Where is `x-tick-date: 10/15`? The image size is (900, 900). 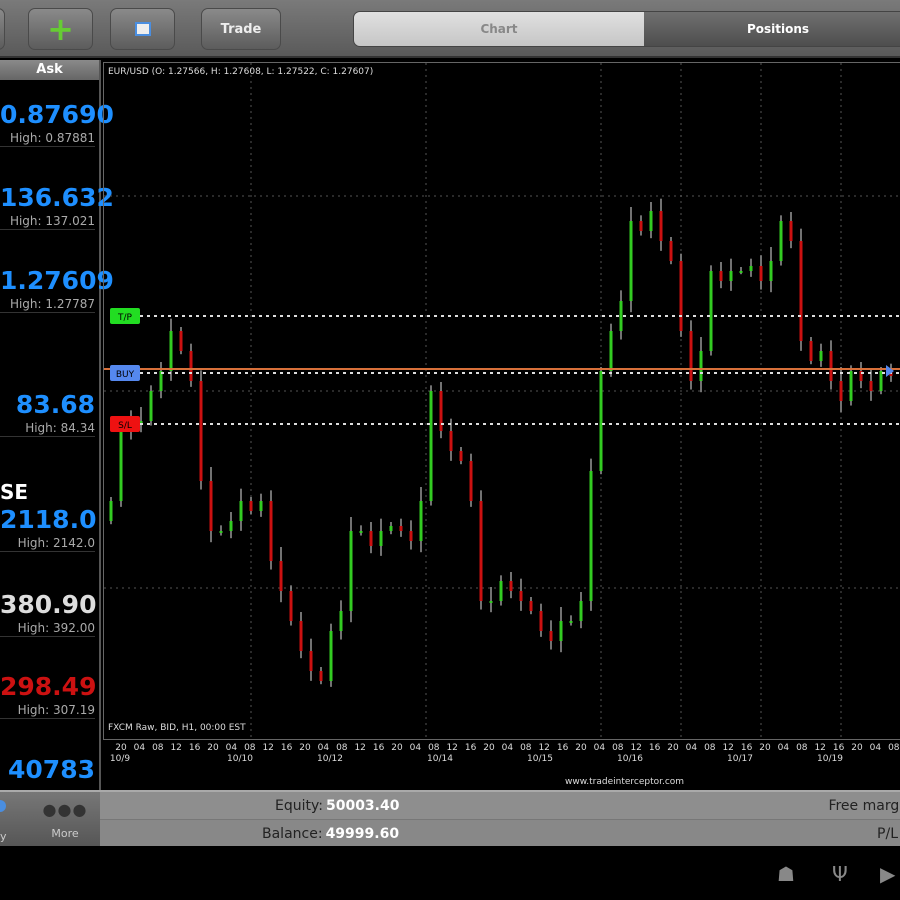 x-tick-date: 10/15 is located at coordinates (540, 759).